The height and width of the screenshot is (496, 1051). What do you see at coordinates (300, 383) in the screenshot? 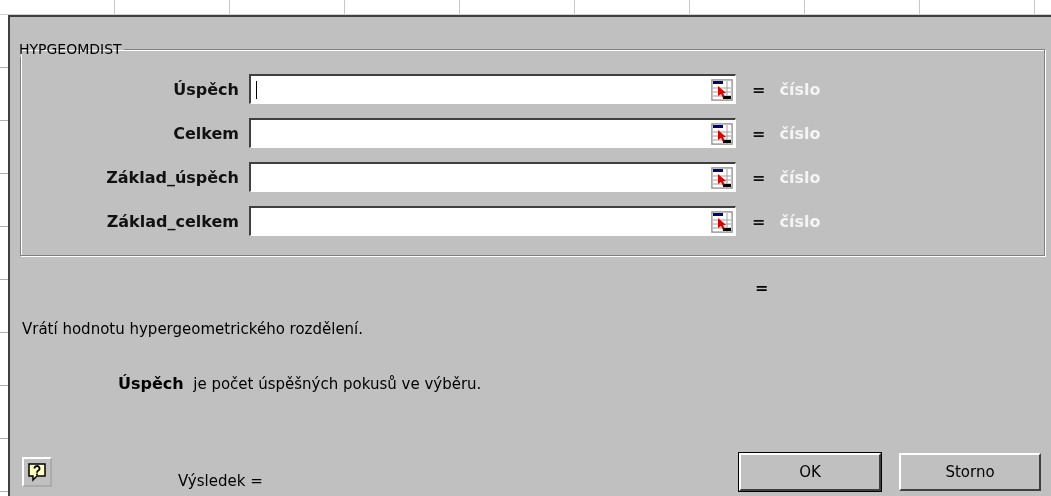
I see `argument-help: Úspěch je počet úspěšných pokusů ve výběru.` at bounding box center [300, 383].